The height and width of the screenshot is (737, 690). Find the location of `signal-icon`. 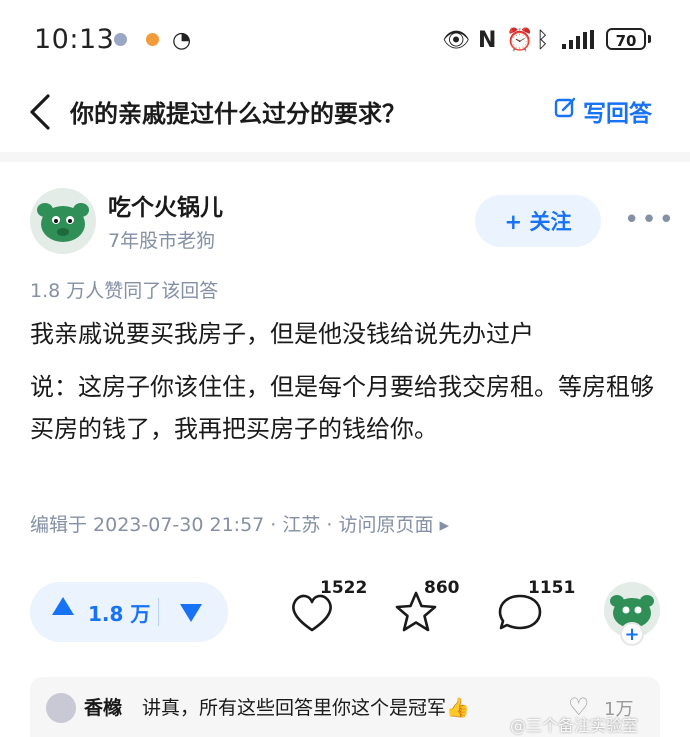

signal-icon is located at coordinates (580, 42).